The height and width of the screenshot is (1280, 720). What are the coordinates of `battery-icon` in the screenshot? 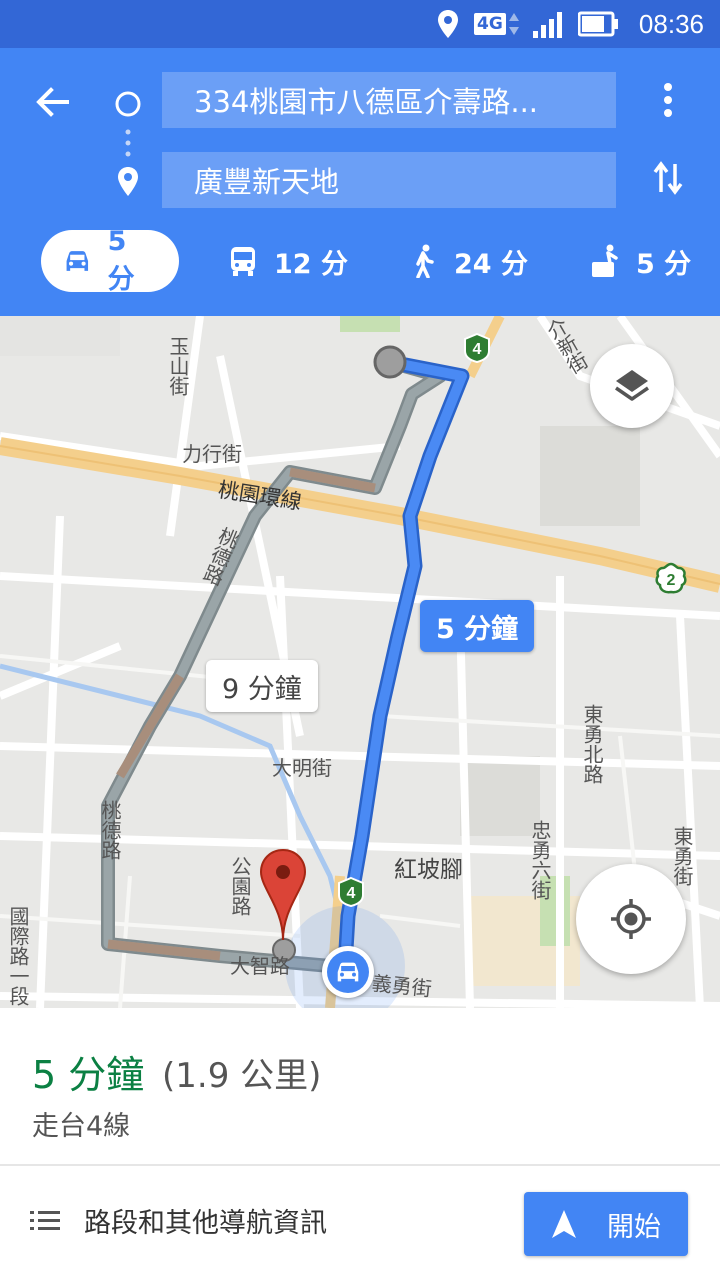 It's located at (599, 24).